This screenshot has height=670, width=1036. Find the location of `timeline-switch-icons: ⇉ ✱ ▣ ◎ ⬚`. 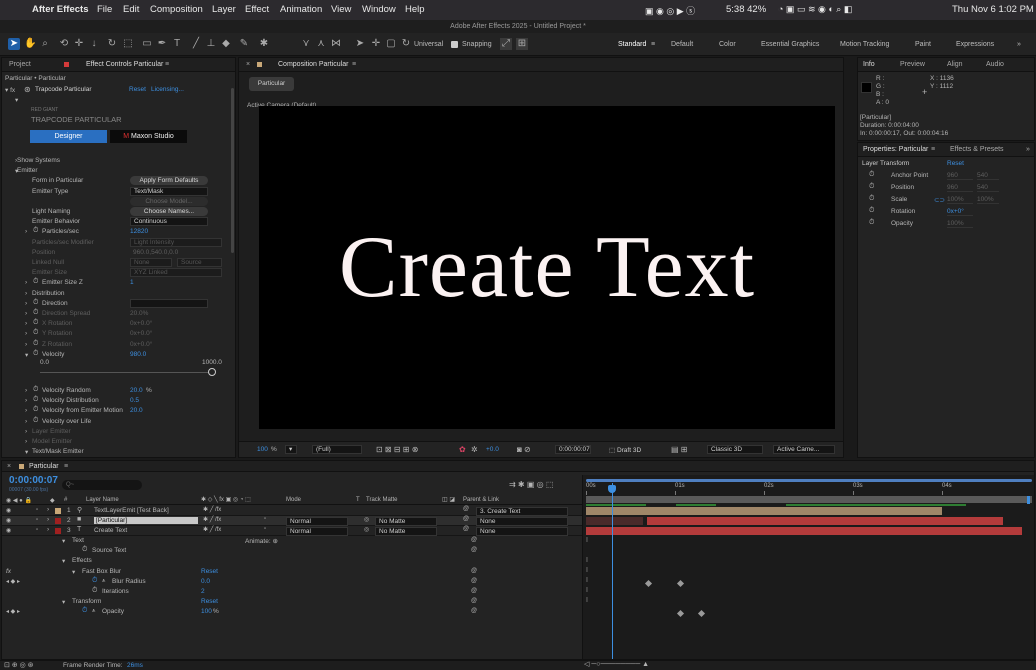

timeline-switch-icons: ⇉ ✱ ▣ ◎ ⬚ is located at coordinates (531, 484).